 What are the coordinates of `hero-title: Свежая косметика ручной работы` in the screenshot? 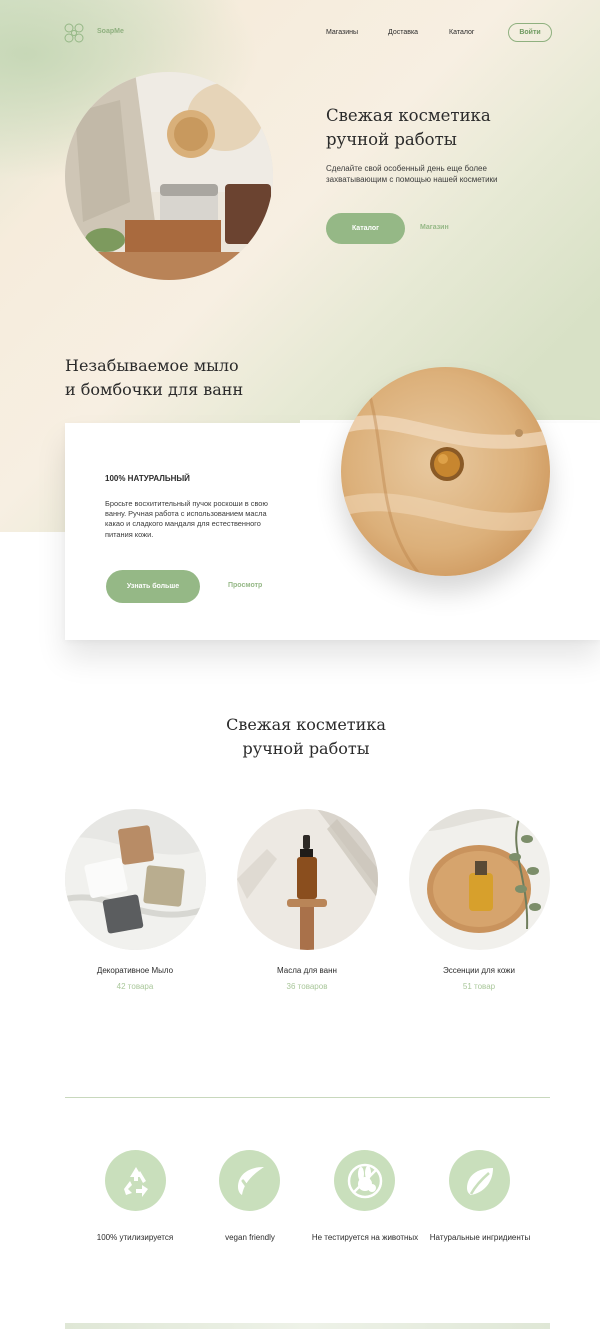 It's located at (446, 128).